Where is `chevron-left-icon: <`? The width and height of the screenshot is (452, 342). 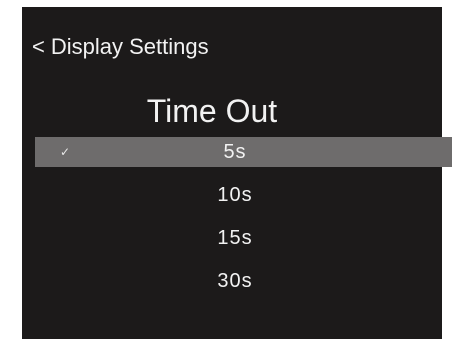
chevron-left-icon: < is located at coordinates (38, 46).